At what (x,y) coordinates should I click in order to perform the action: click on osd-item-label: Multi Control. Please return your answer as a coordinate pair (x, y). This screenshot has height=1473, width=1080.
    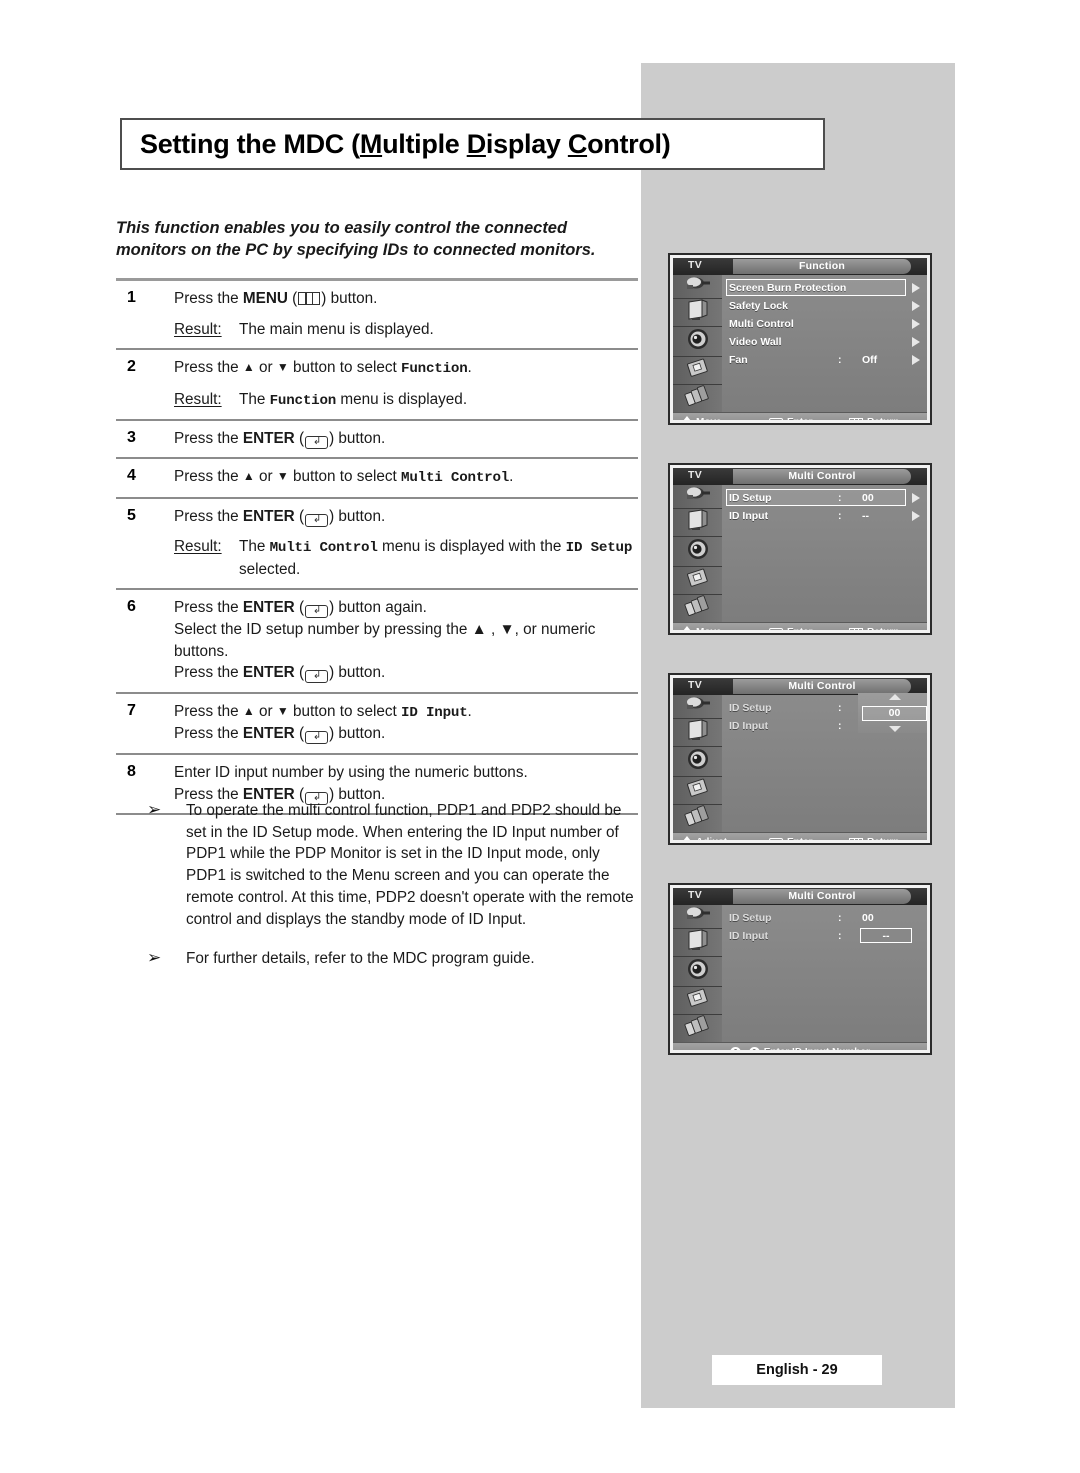
    Looking at the image, I should click on (761, 323).